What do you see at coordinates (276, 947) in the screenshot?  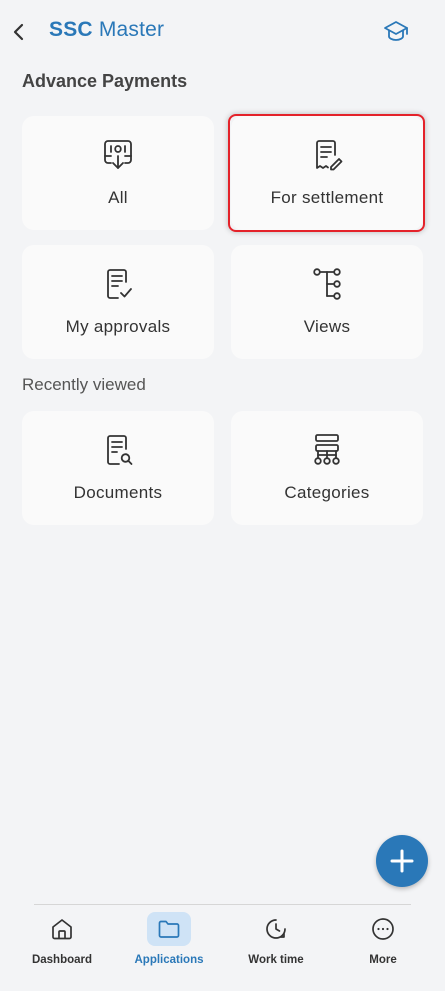 I see `nav-work-time: Work time` at bounding box center [276, 947].